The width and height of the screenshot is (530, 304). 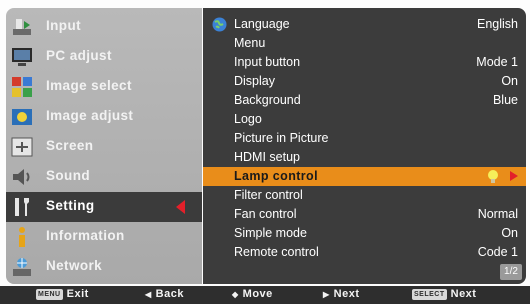 I want to click on setting-name: Lamp control, so click(x=276, y=176).